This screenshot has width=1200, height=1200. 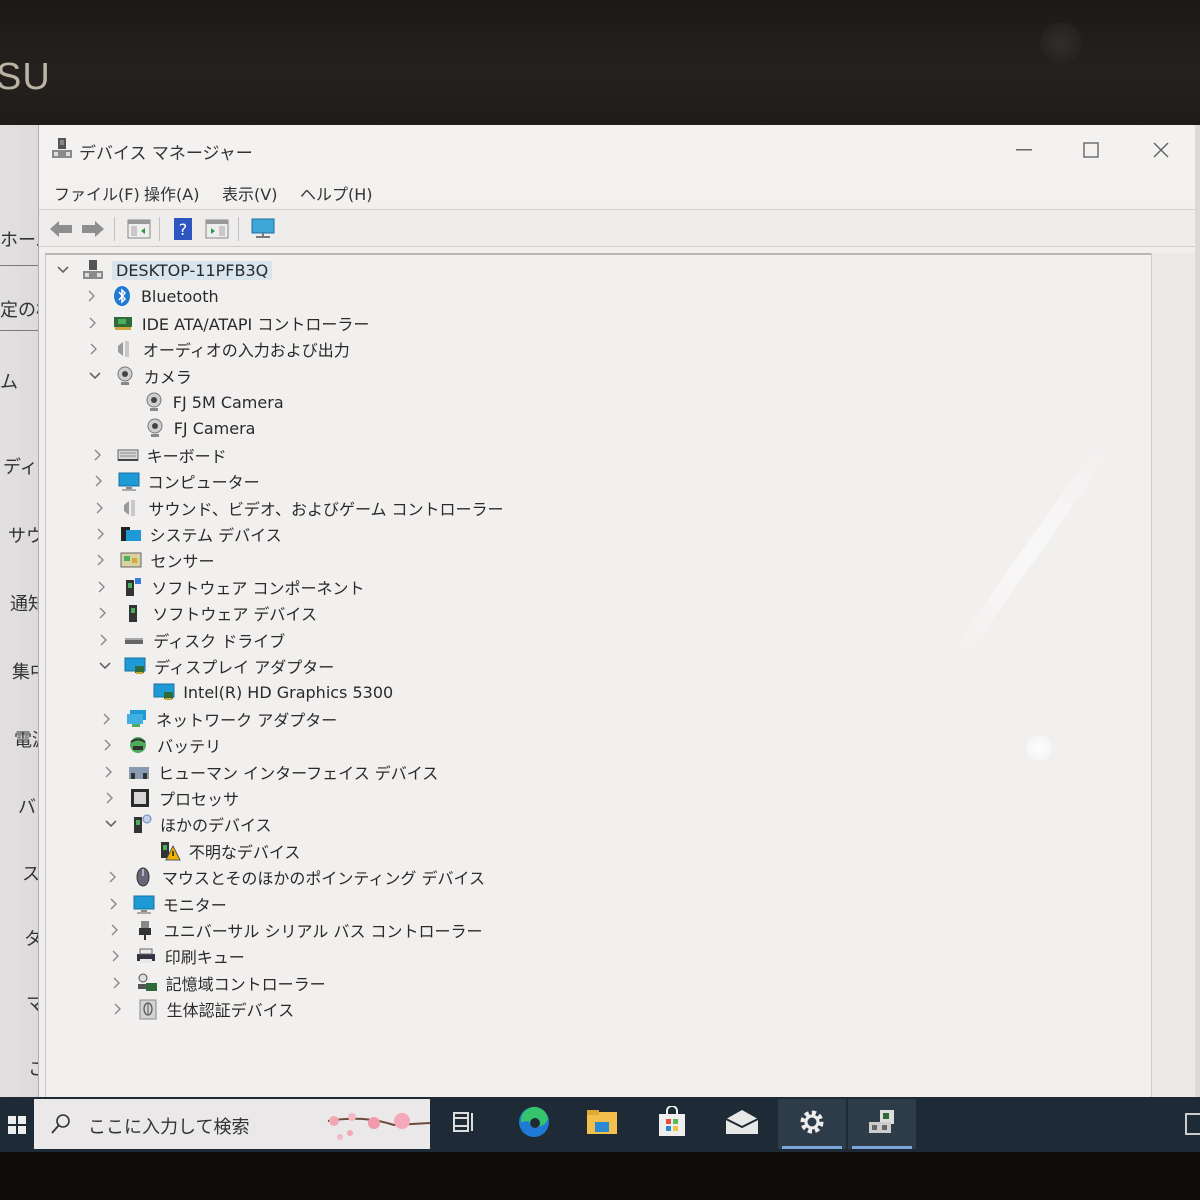 I want to click on tree-category-item: システム デバイス, so click(x=188, y=534).